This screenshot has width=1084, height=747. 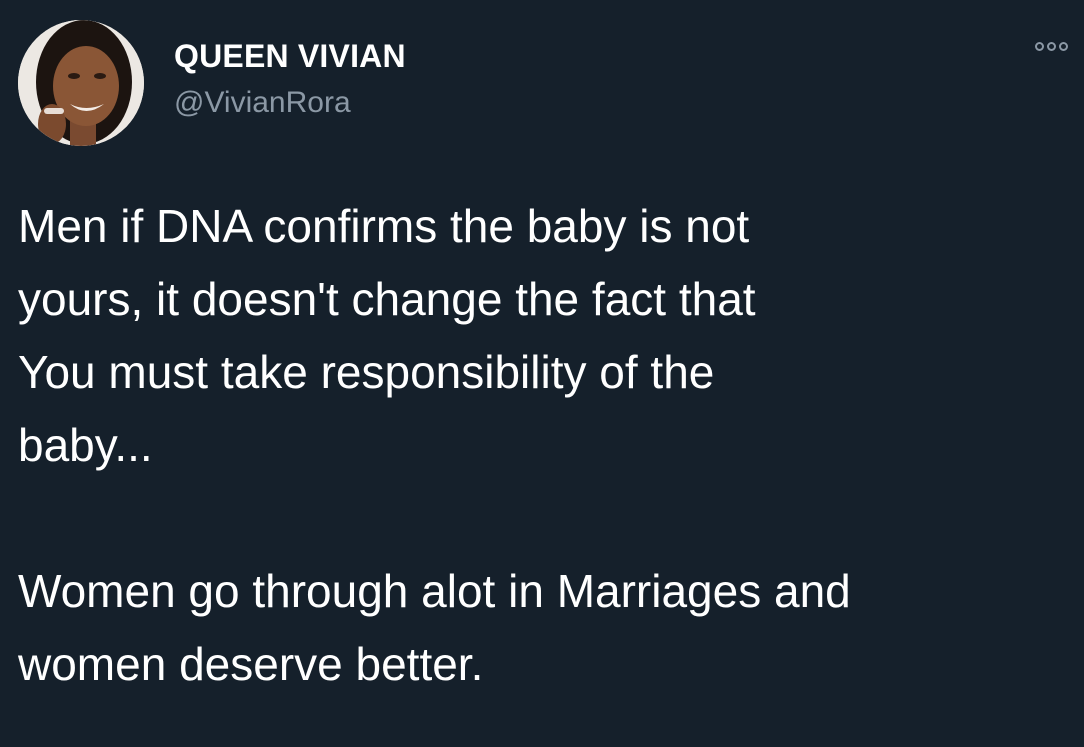 What do you see at coordinates (290, 56) in the screenshot?
I see `display-name: QUEEN VIVIAN` at bounding box center [290, 56].